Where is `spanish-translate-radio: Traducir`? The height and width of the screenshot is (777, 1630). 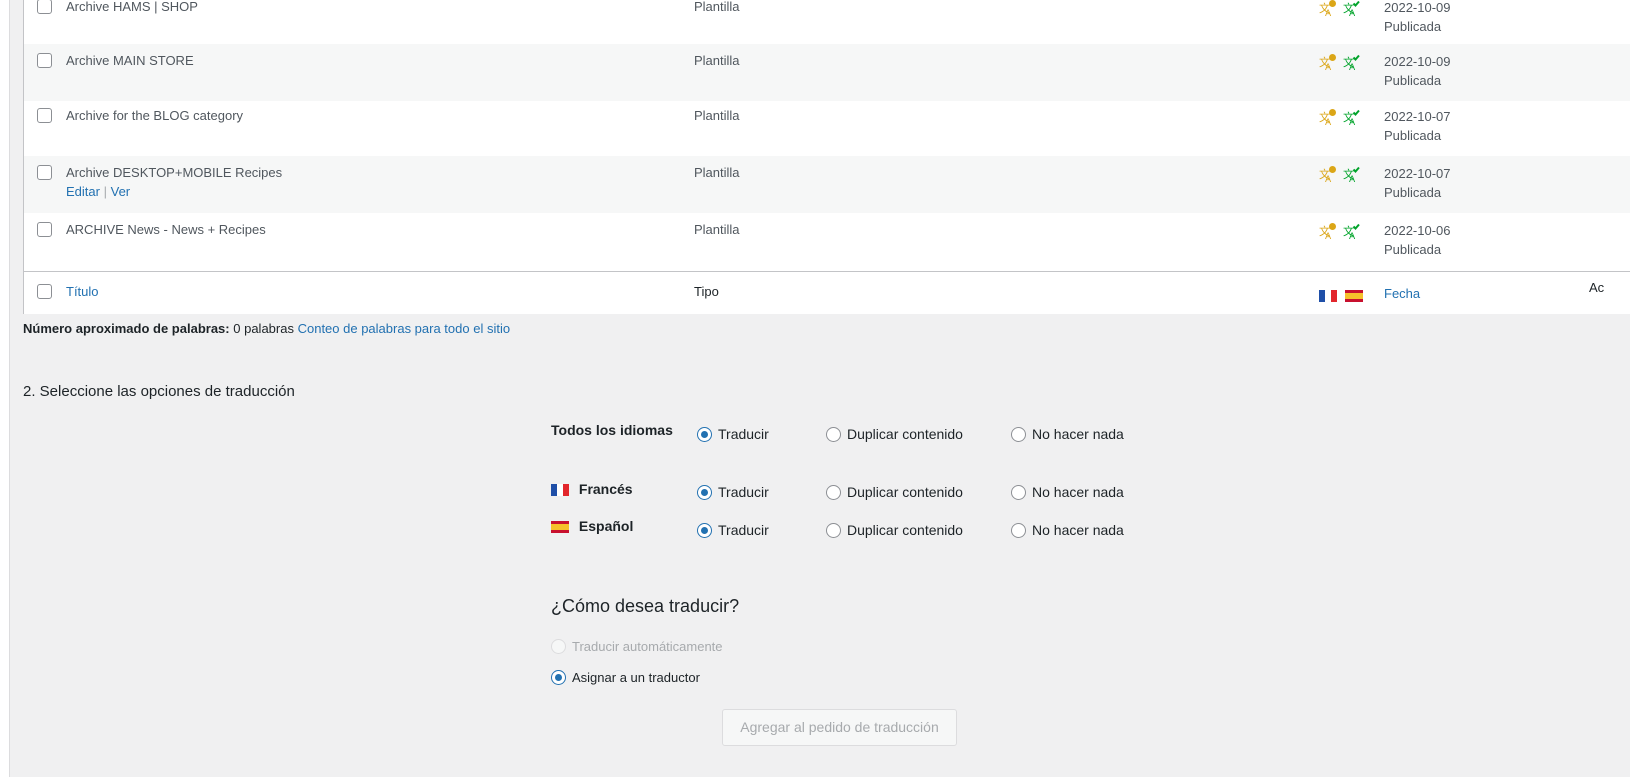 spanish-translate-radio: Traducir is located at coordinates (733, 529).